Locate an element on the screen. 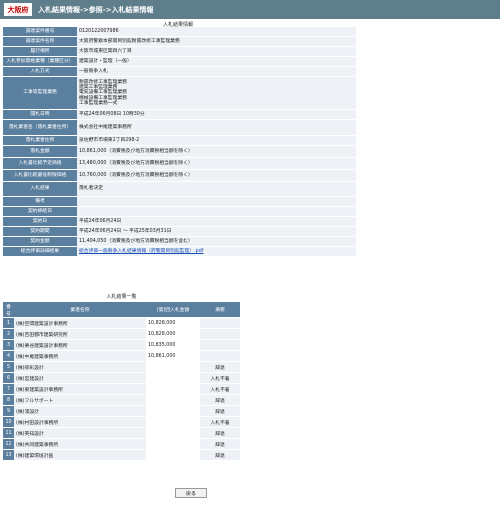 The height and width of the screenshot is (505, 500). info-value: 0120122007986 is located at coordinates (216, 31).